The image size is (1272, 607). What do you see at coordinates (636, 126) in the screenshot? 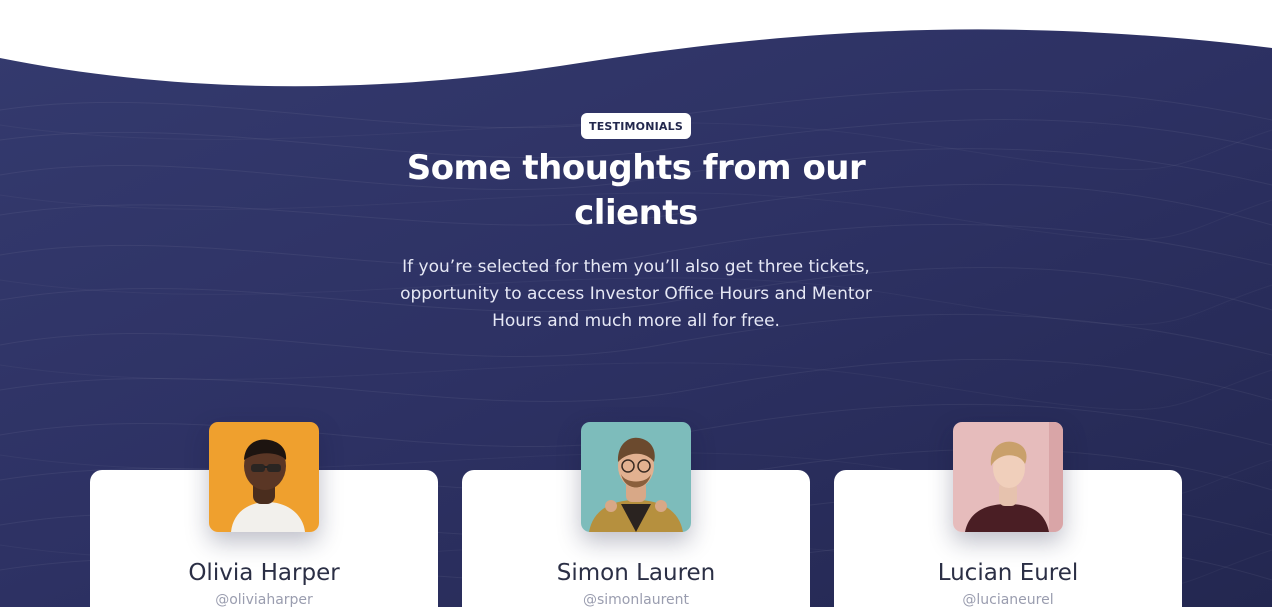
I see `section-badge: TESTIMONIALS` at bounding box center [636, 126].